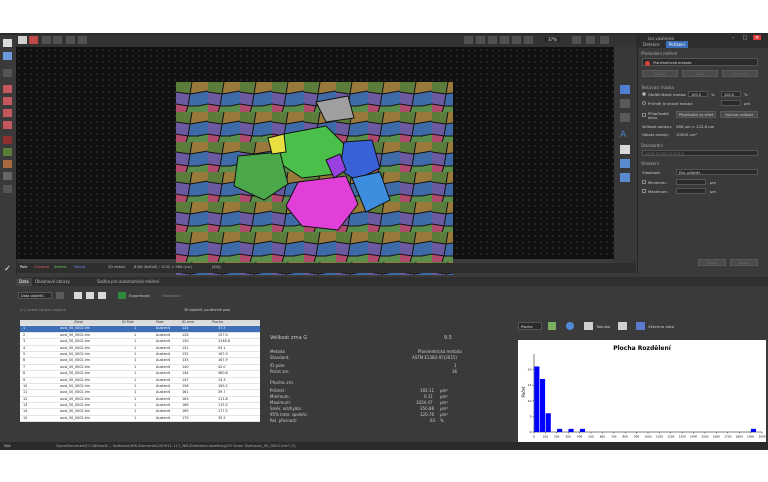  Describe the element at coordinates (427, 408) in the screenshot. I see `stat-value: 356.88` at that location.